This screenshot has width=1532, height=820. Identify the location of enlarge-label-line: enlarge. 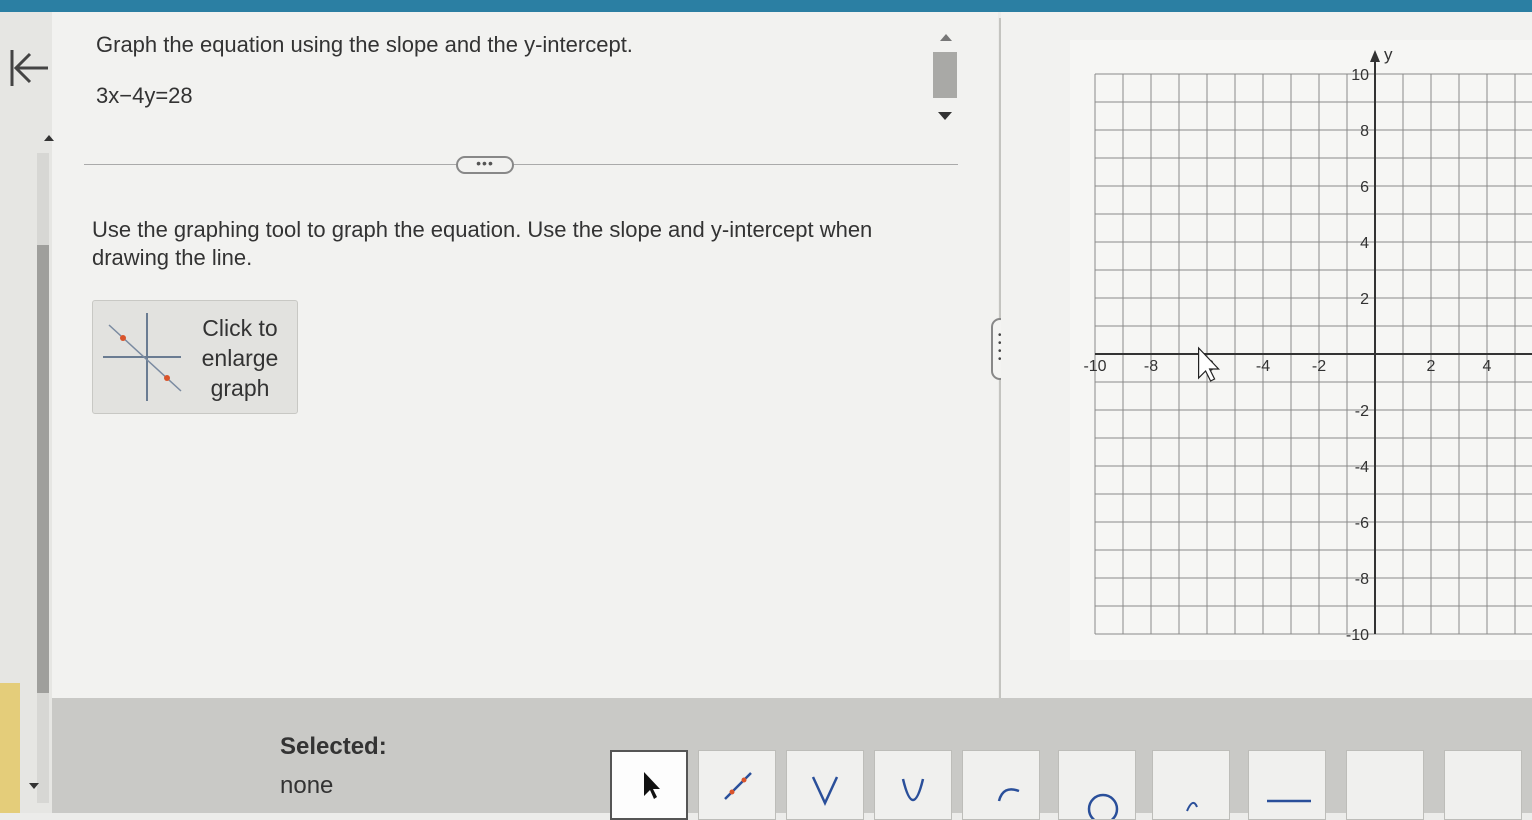
(240, 358).